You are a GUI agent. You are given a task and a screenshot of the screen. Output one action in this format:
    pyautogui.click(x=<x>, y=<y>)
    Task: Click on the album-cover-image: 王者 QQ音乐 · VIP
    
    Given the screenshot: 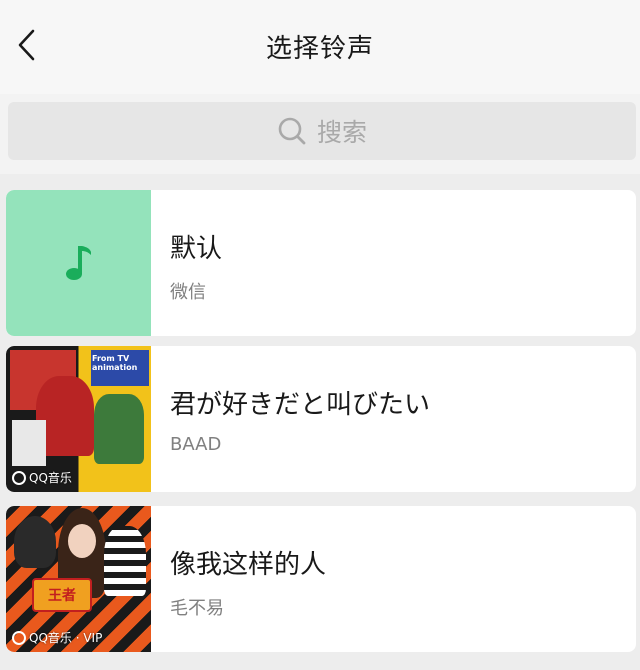 What is the action you would take?
    pyautogui.click(x=78, y=579)
    